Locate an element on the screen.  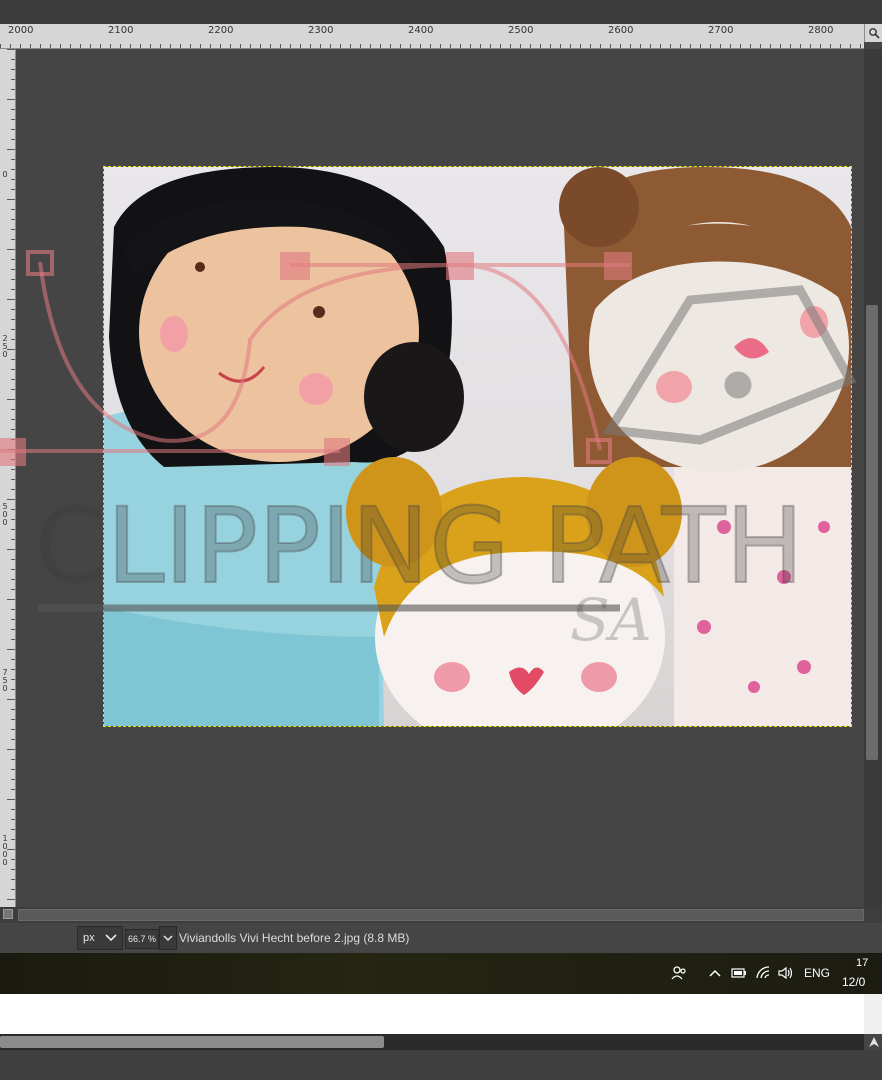
outer-scroll-thumb is located at coordinates (192, 1042).